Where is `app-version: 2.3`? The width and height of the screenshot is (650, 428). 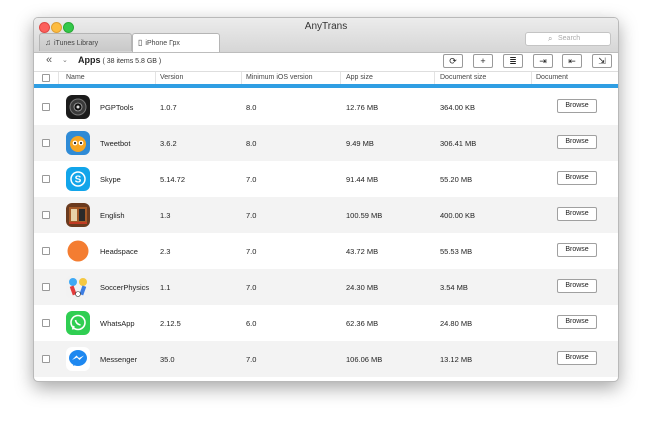
app-version: 2.3 is located at coordinates (165, 251).